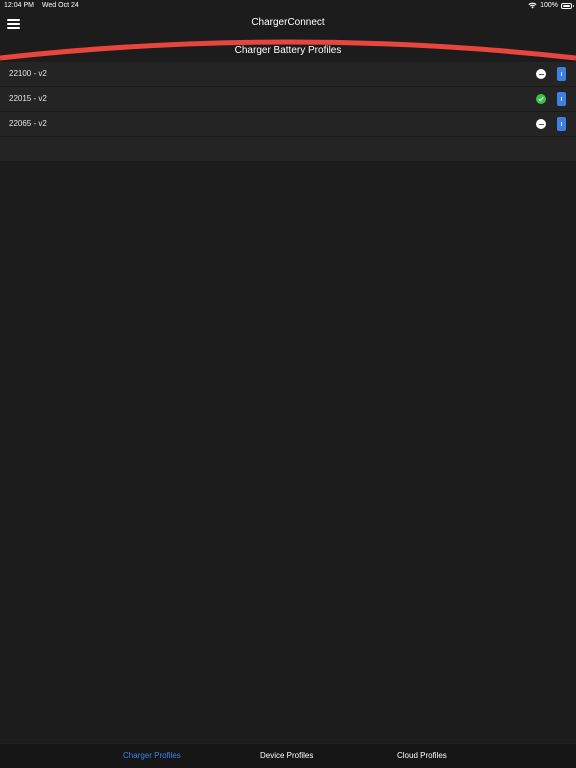  What do you see at coordinates (288, 6) in the screenshot?
I see `status-bar: 12:04 PM Wed Oct 24 100%` at bounding box center [288, 6].